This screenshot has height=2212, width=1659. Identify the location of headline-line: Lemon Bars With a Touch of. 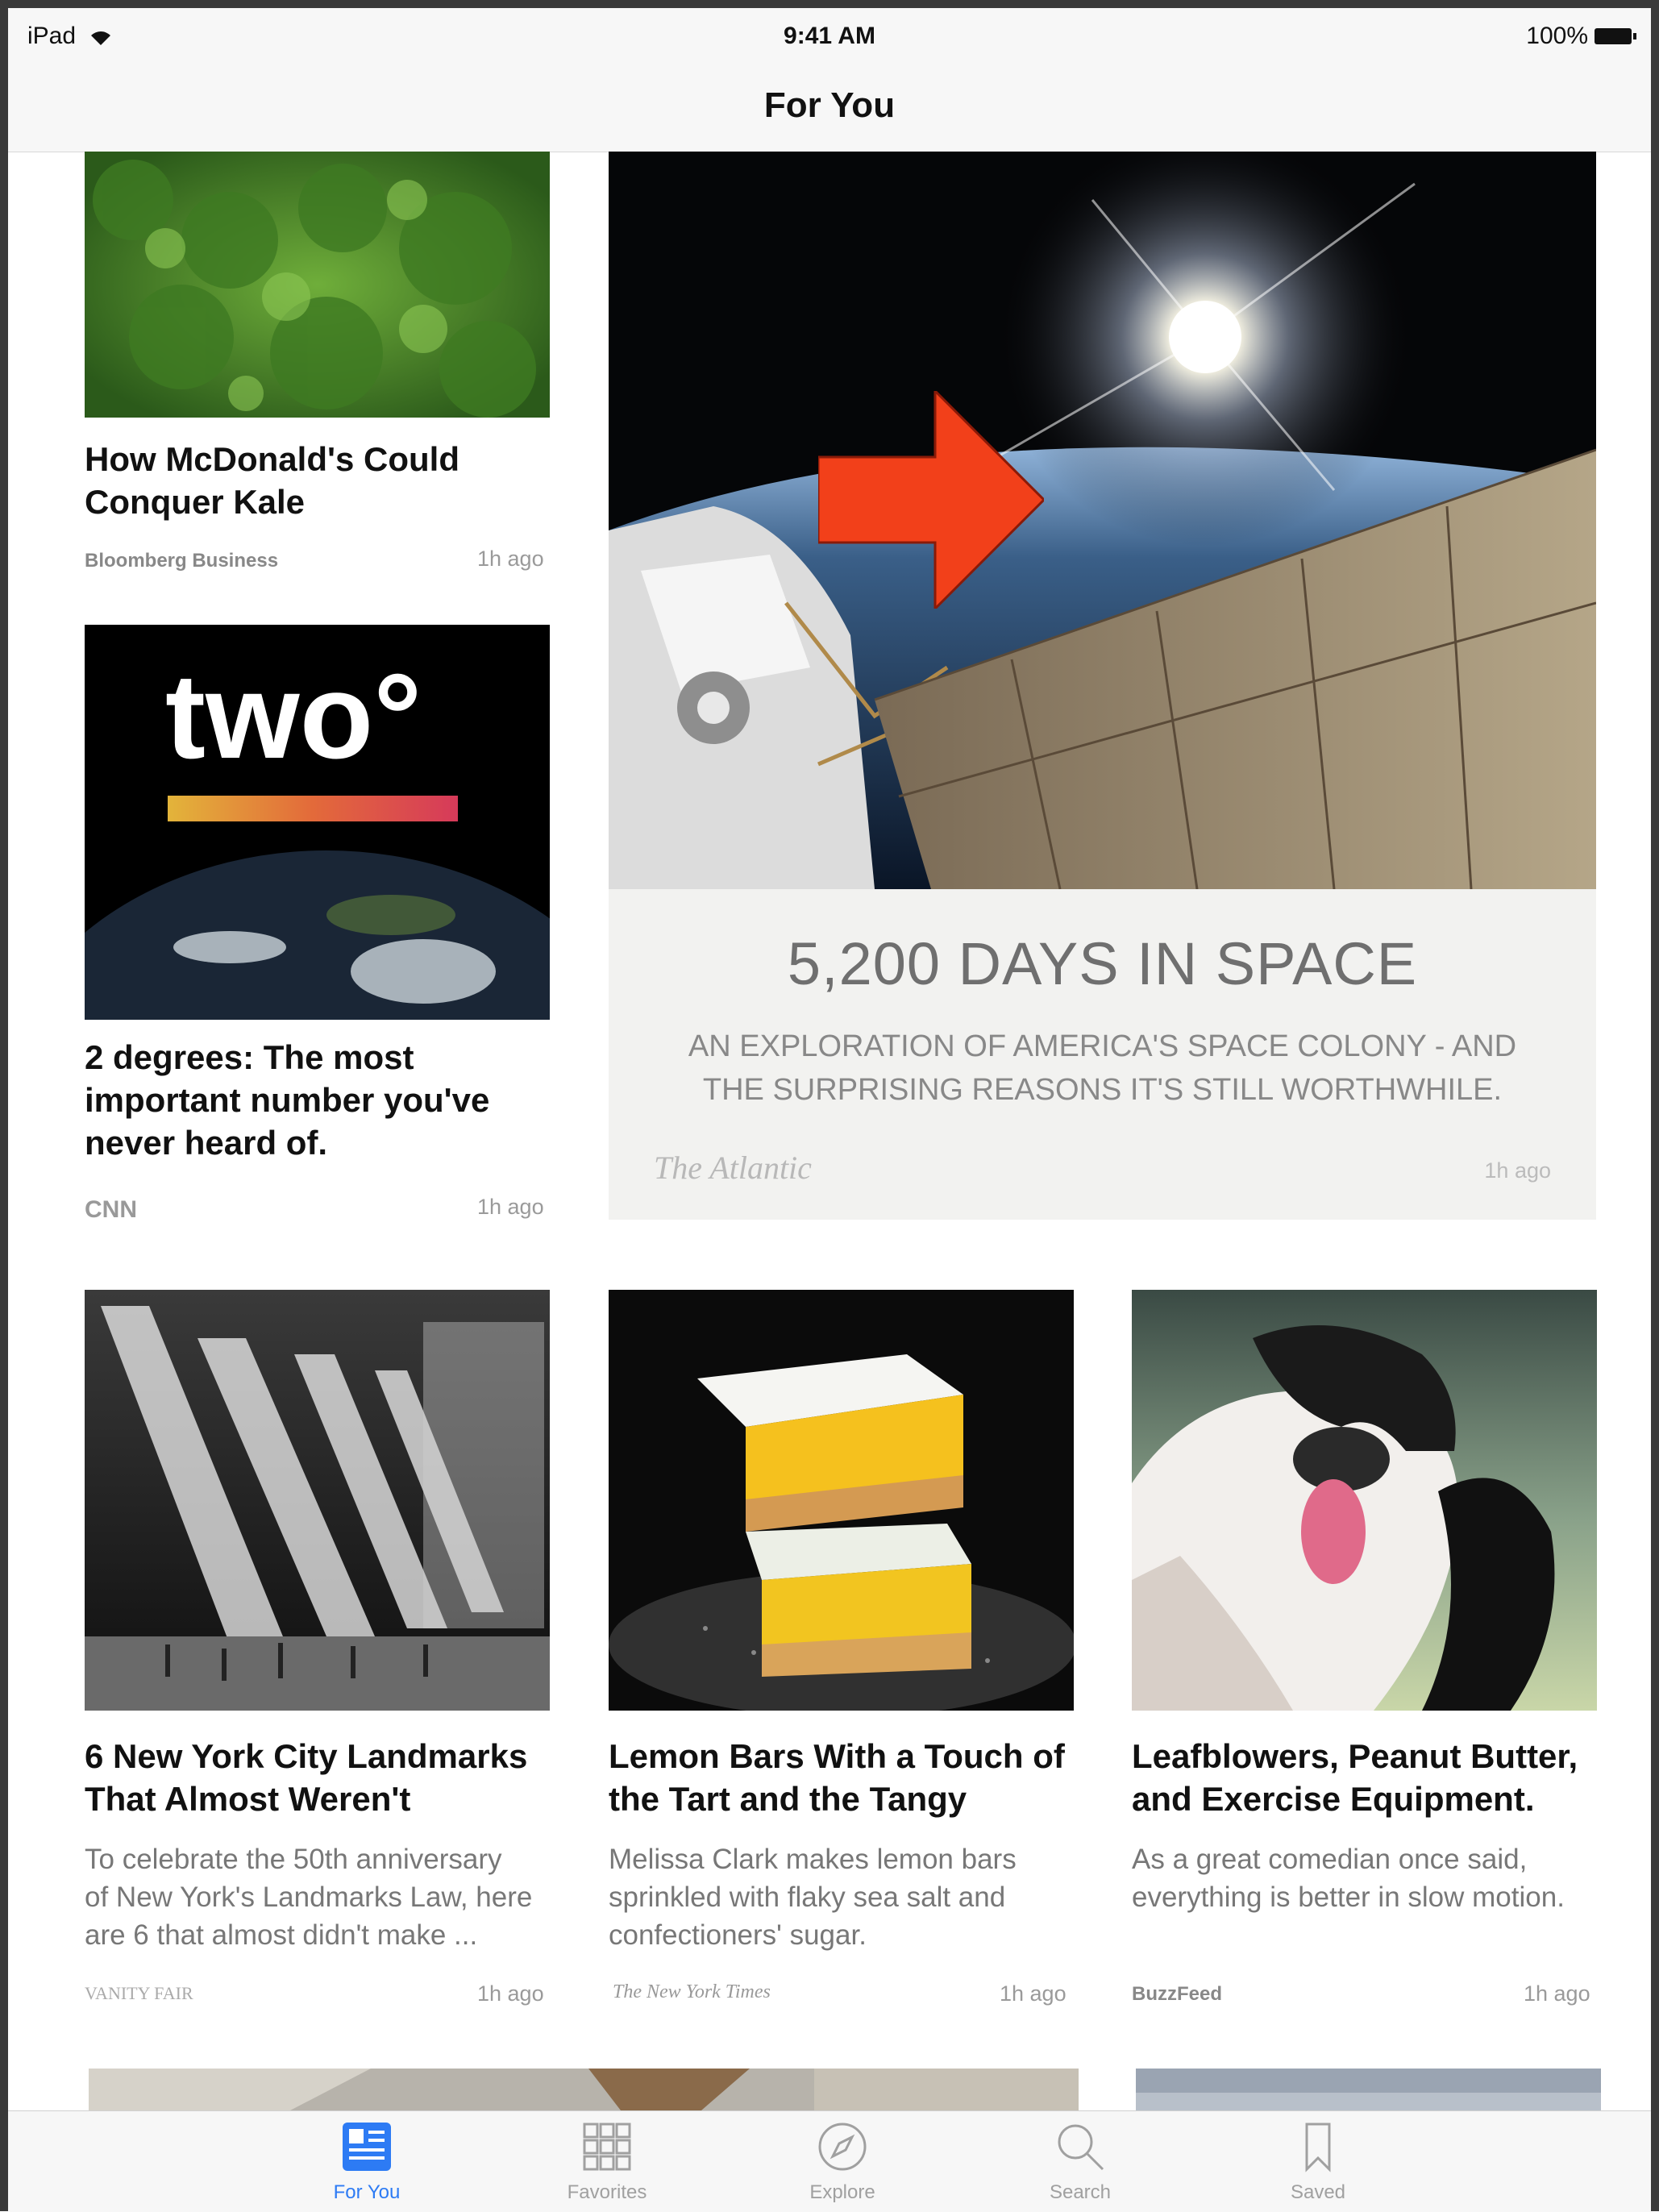
(837, 1756).